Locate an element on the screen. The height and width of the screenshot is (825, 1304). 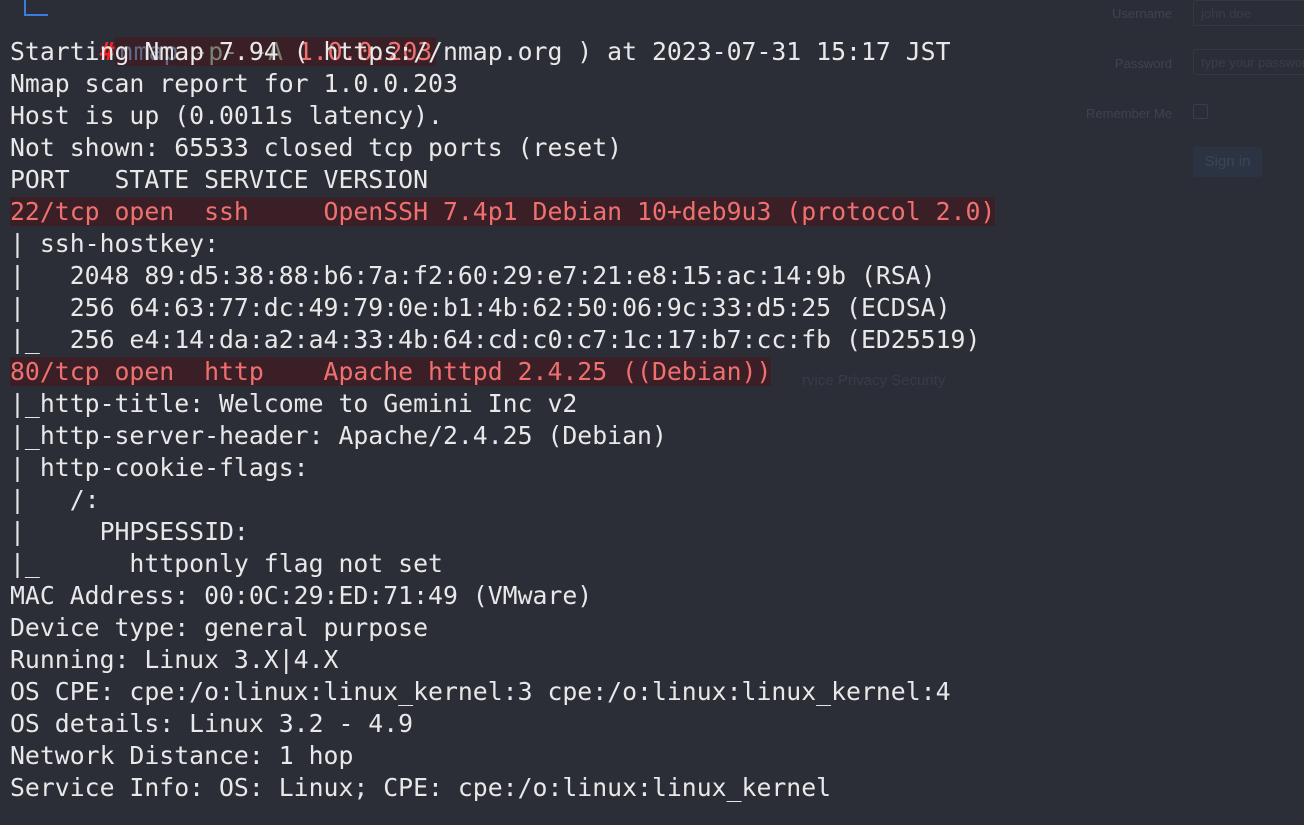
output-text: OS details: Linux 3.2 - 4.9 is located at coordinates (212, 723).